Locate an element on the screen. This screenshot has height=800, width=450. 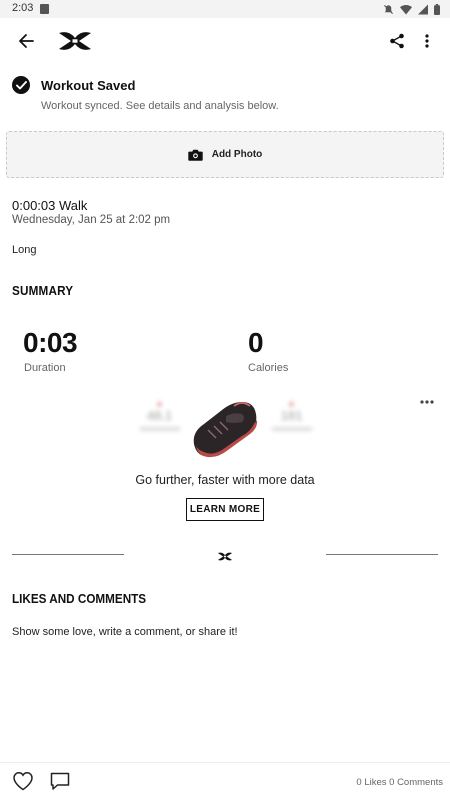
checkmark-circle-icon is located at coordinates (21, 85).